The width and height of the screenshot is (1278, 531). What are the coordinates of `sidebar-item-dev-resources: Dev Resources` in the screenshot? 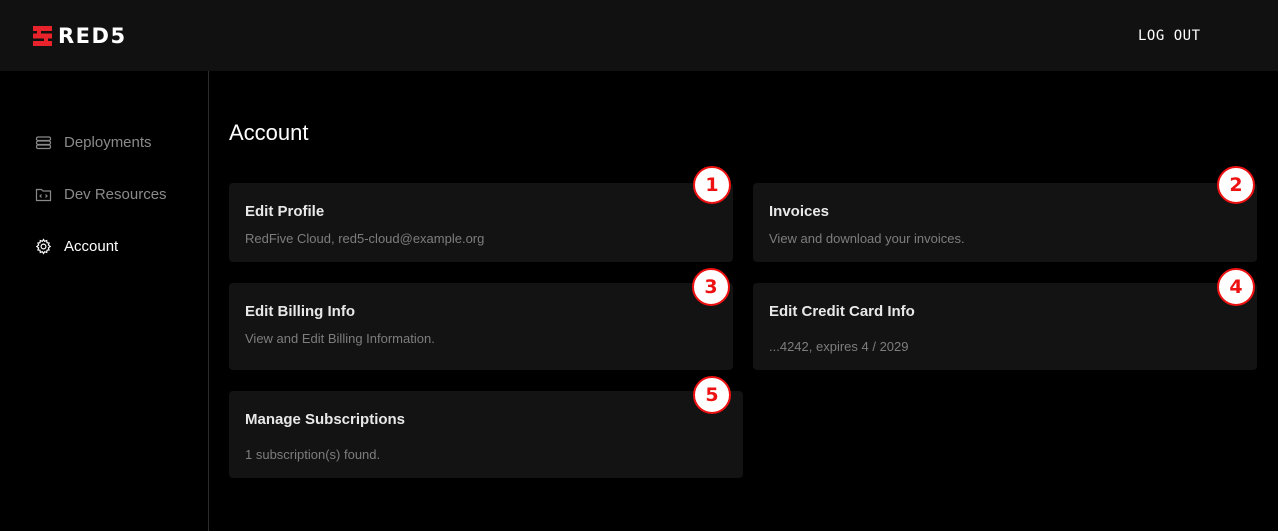 It's located at (101, 194).